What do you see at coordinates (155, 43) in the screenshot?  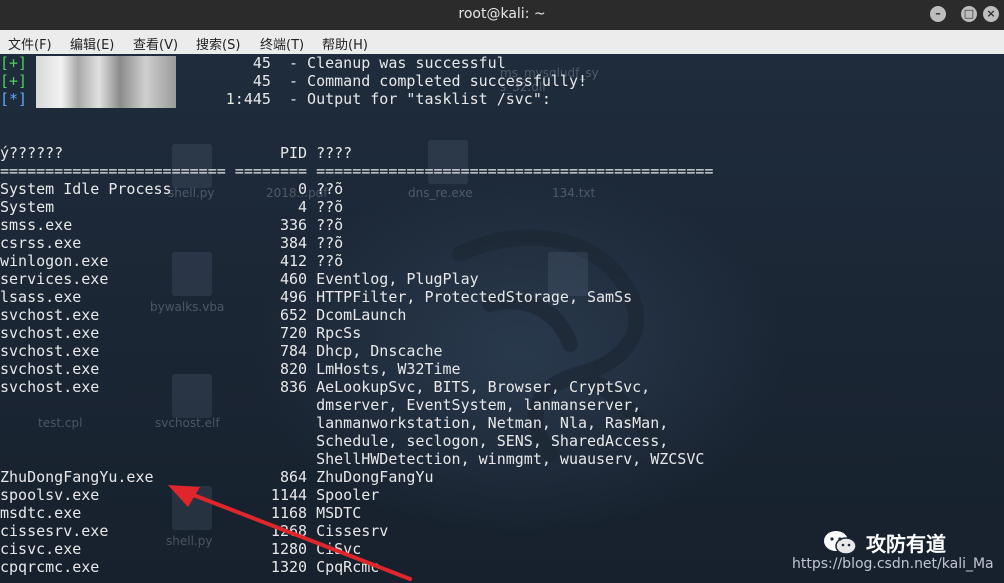 I see `menu-view: 查看(V)` at bounding box center [155, 43].